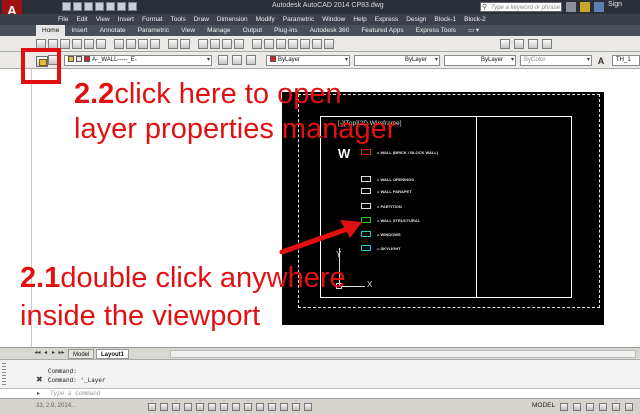 The width and height of the screenshot is (640, 414). I want to click on osnap-icon, so click(200, 407).